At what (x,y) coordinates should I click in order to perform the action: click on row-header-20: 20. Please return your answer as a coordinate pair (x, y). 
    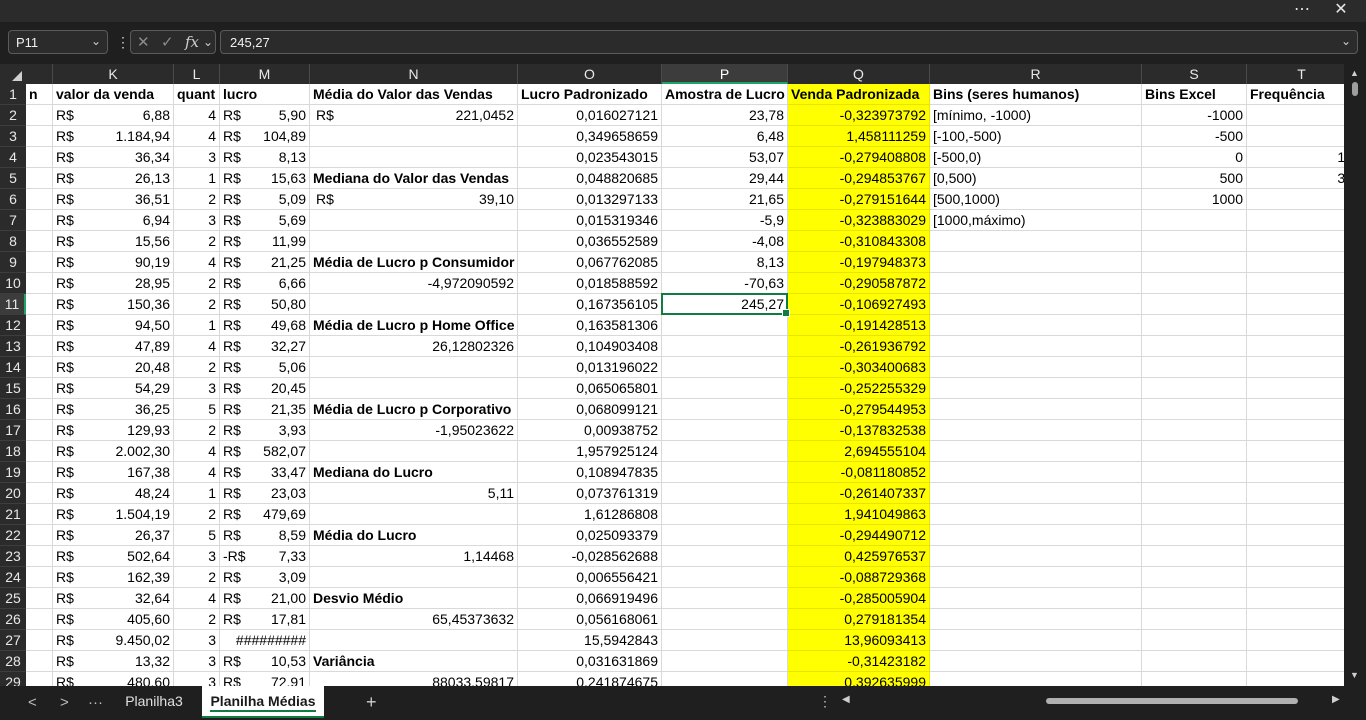
    Looking at the image, I should click on (13, 493).